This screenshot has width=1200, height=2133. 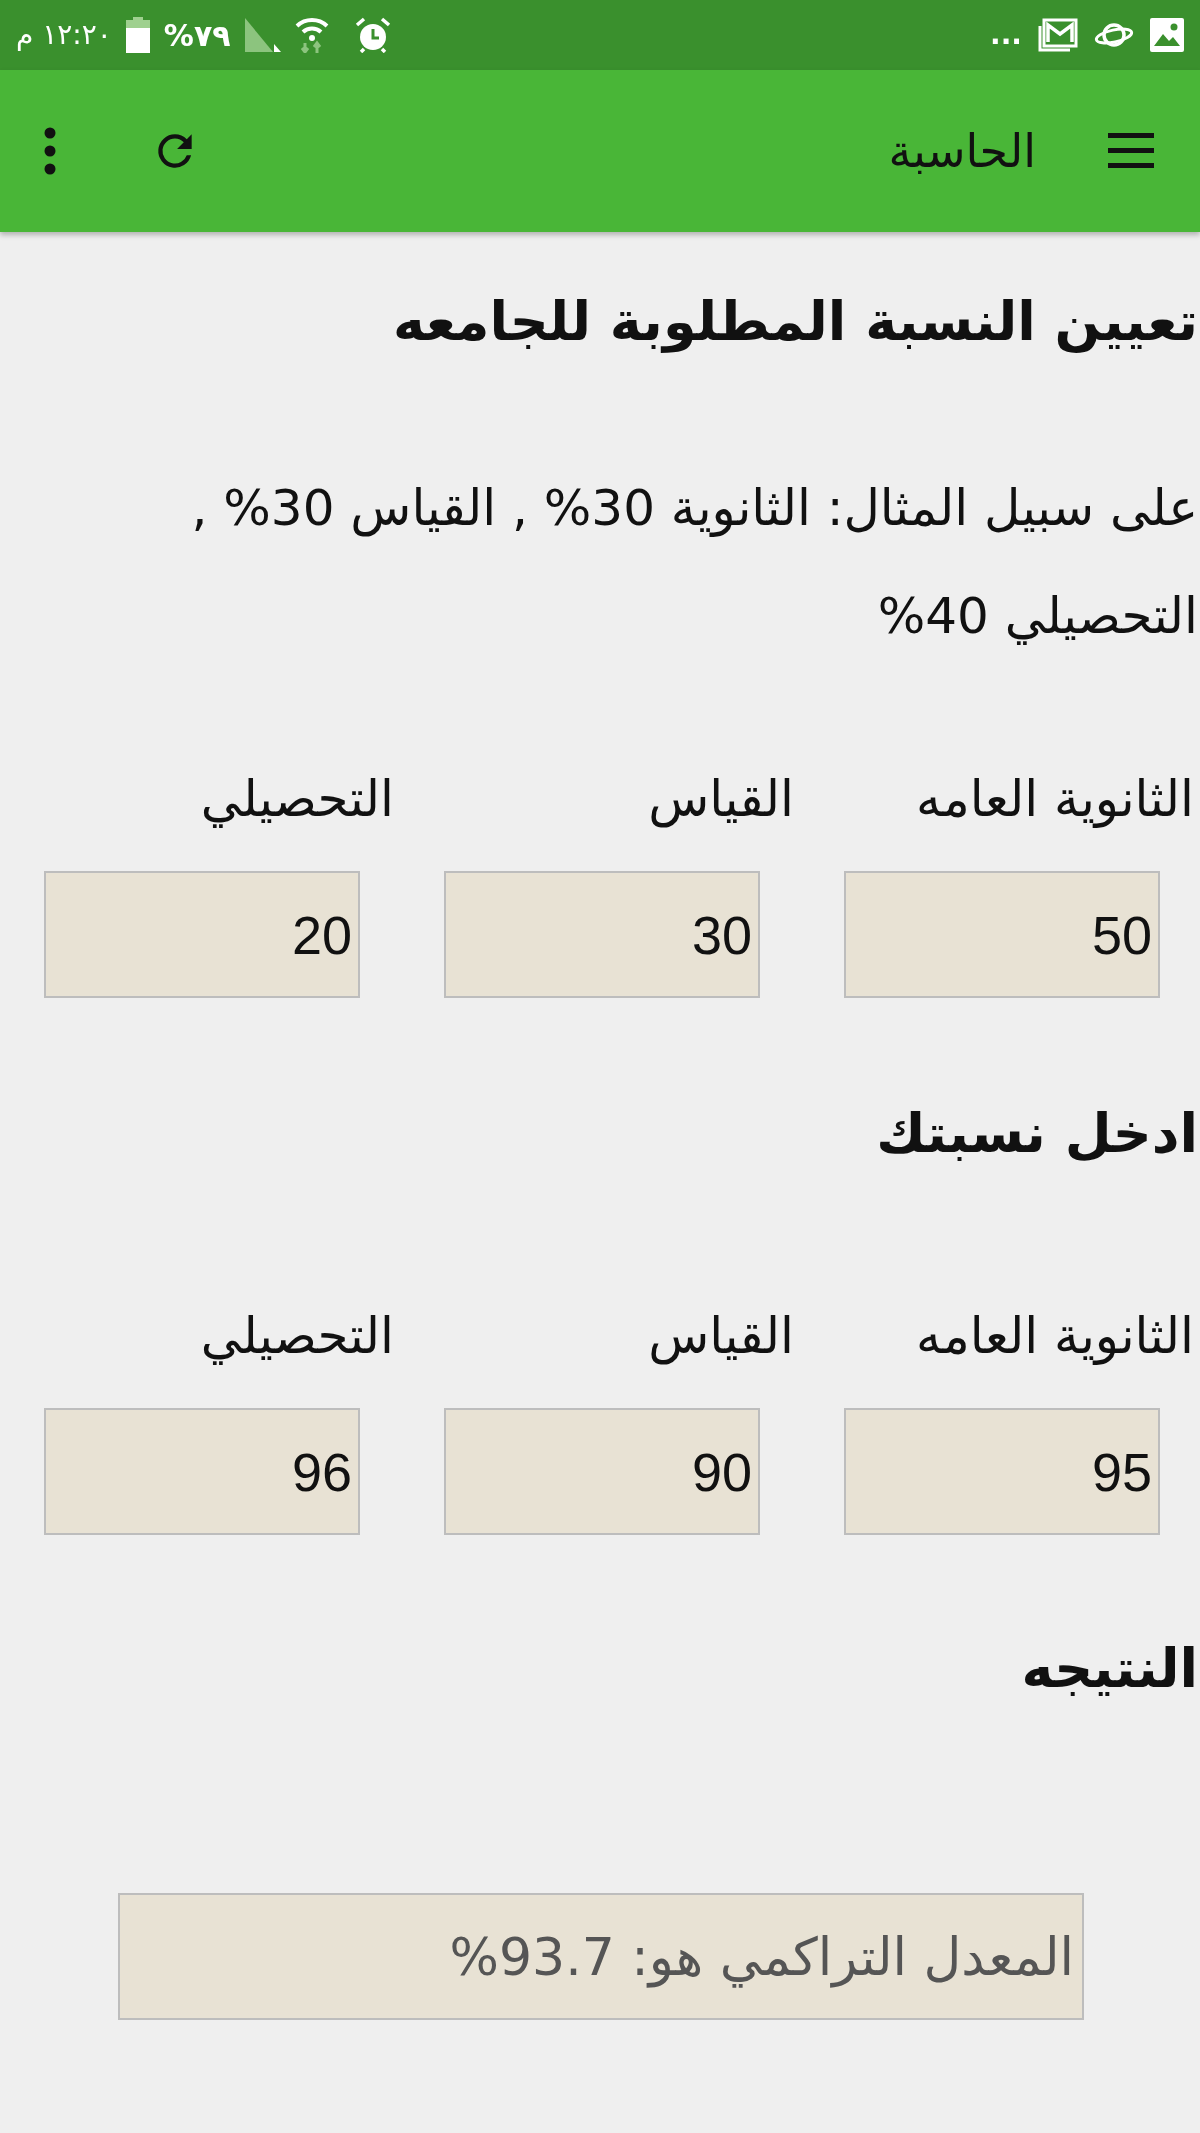 What do you see at coordinates (197, 35) in the screenshot?
I see `battery-percentage: ٧٩%` at bounding box center [197, 35].